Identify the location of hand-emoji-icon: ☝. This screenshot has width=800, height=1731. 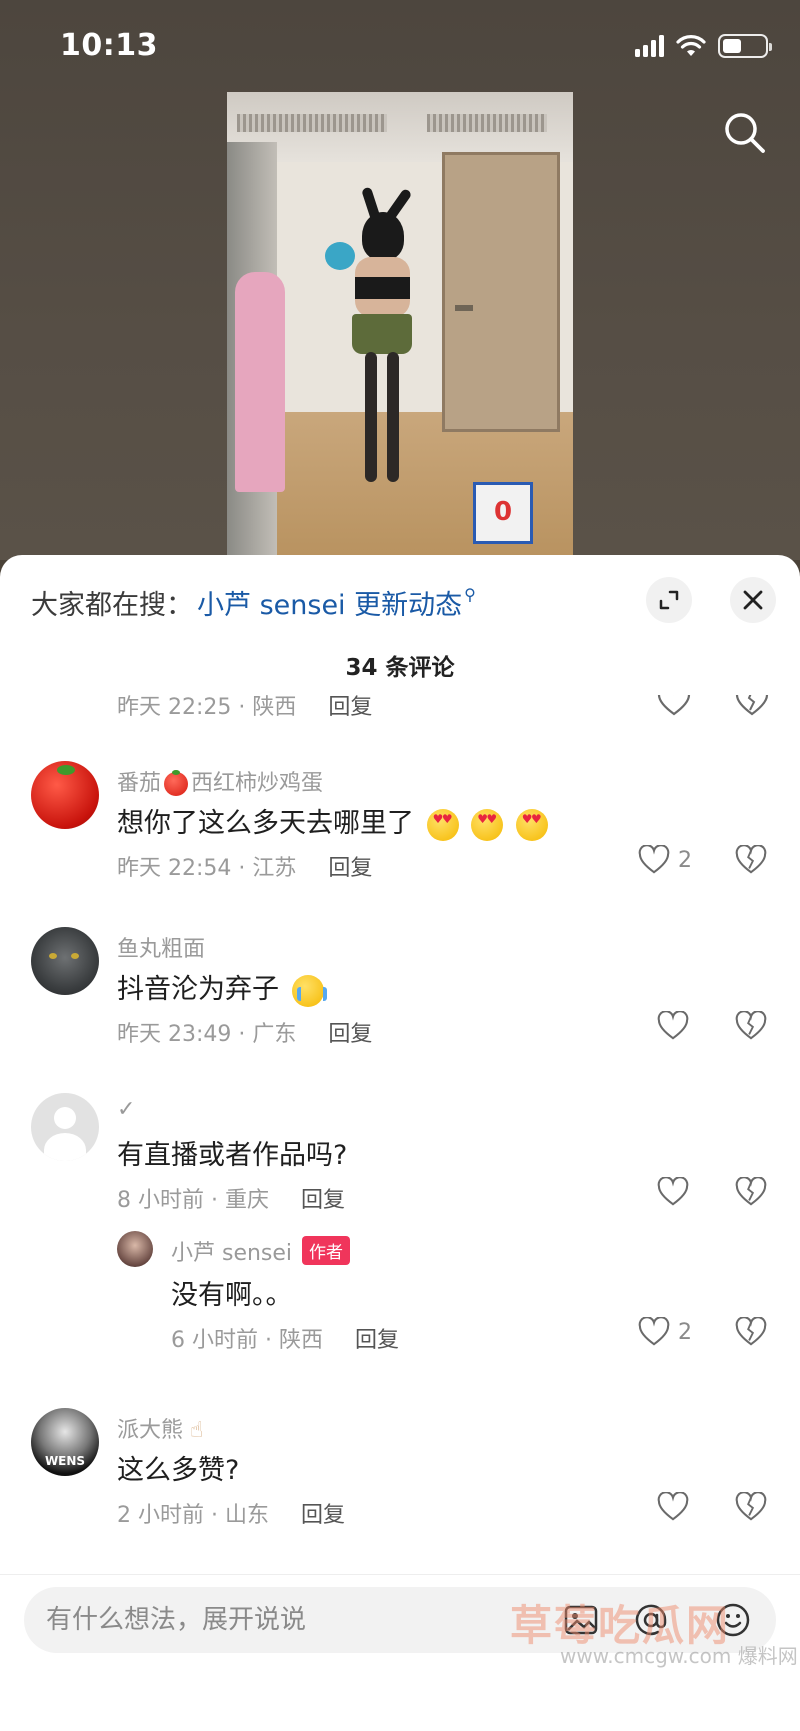
(197, 1430).